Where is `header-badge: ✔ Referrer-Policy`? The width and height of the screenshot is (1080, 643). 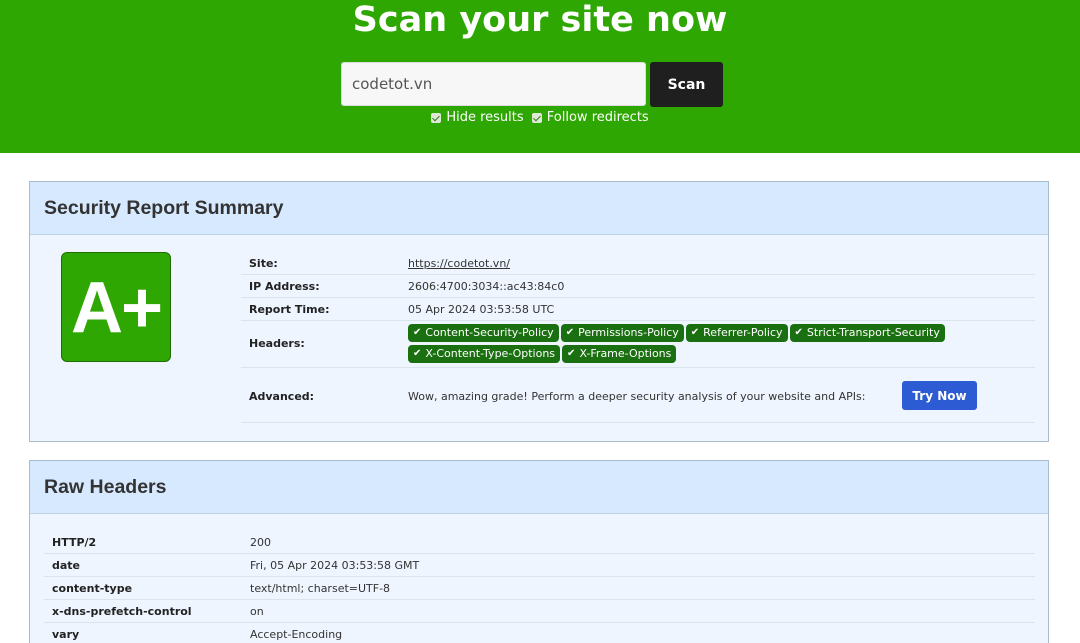
header-badge: ✔ Referrer-Policy is located at coordinates (736, 333).